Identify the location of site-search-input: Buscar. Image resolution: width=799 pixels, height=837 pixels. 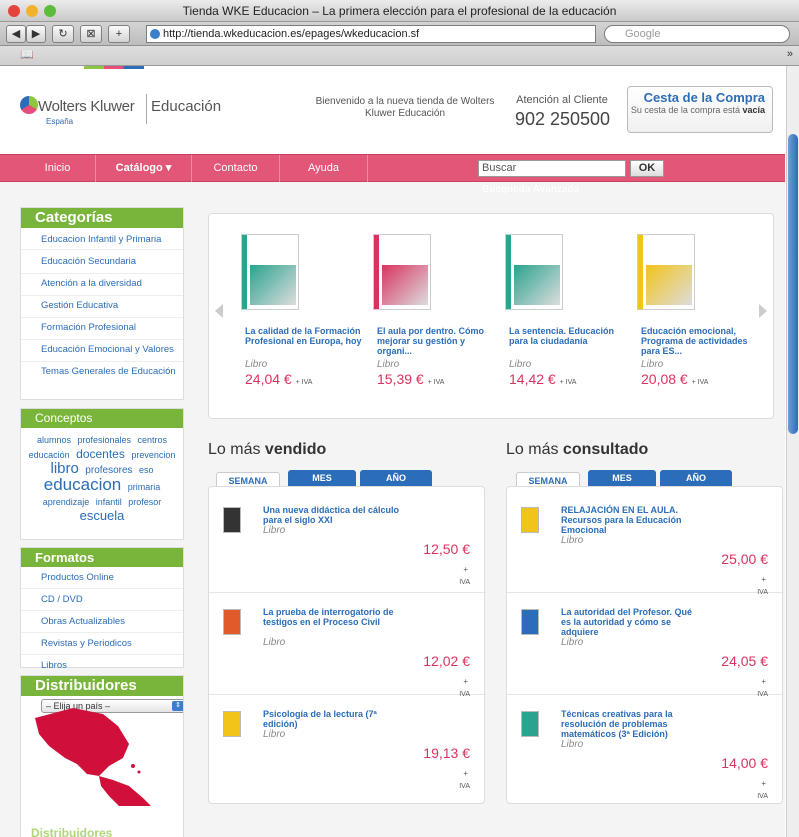
(552, 168).